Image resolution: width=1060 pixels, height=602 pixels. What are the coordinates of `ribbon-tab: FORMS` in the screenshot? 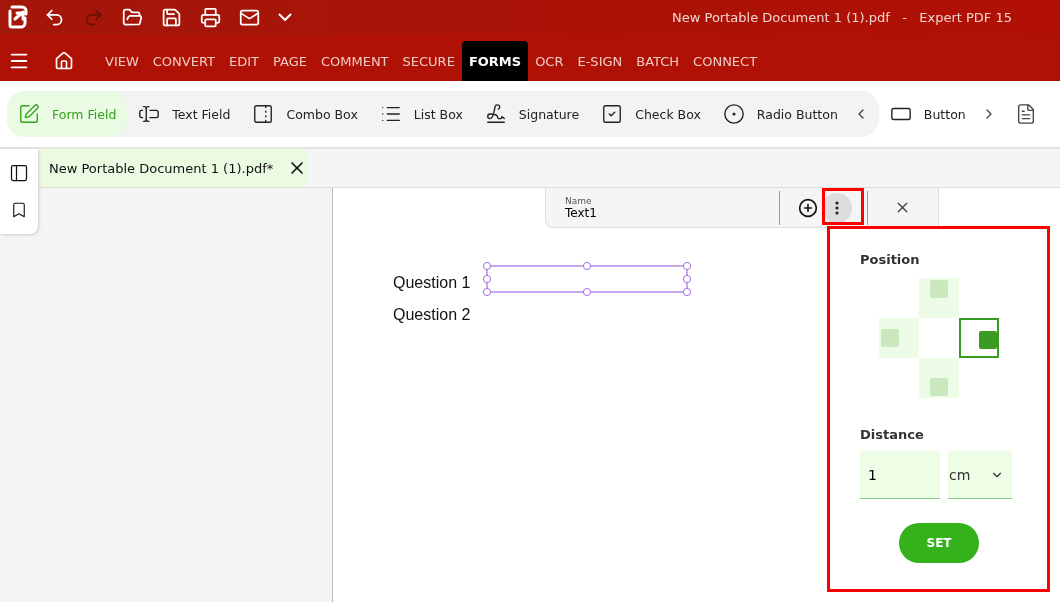 It's located at (495, 61).